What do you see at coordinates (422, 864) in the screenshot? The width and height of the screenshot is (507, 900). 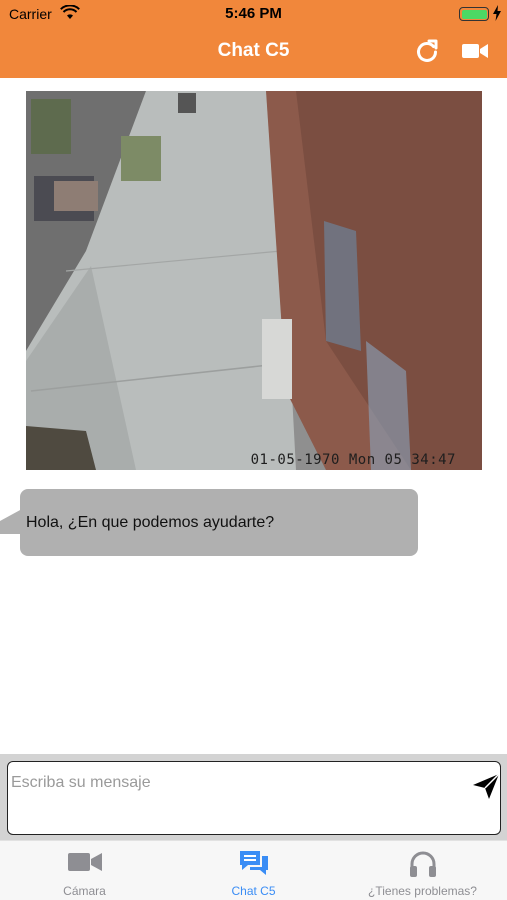 I see `headphones-icon` at bounding box center [422, 864].